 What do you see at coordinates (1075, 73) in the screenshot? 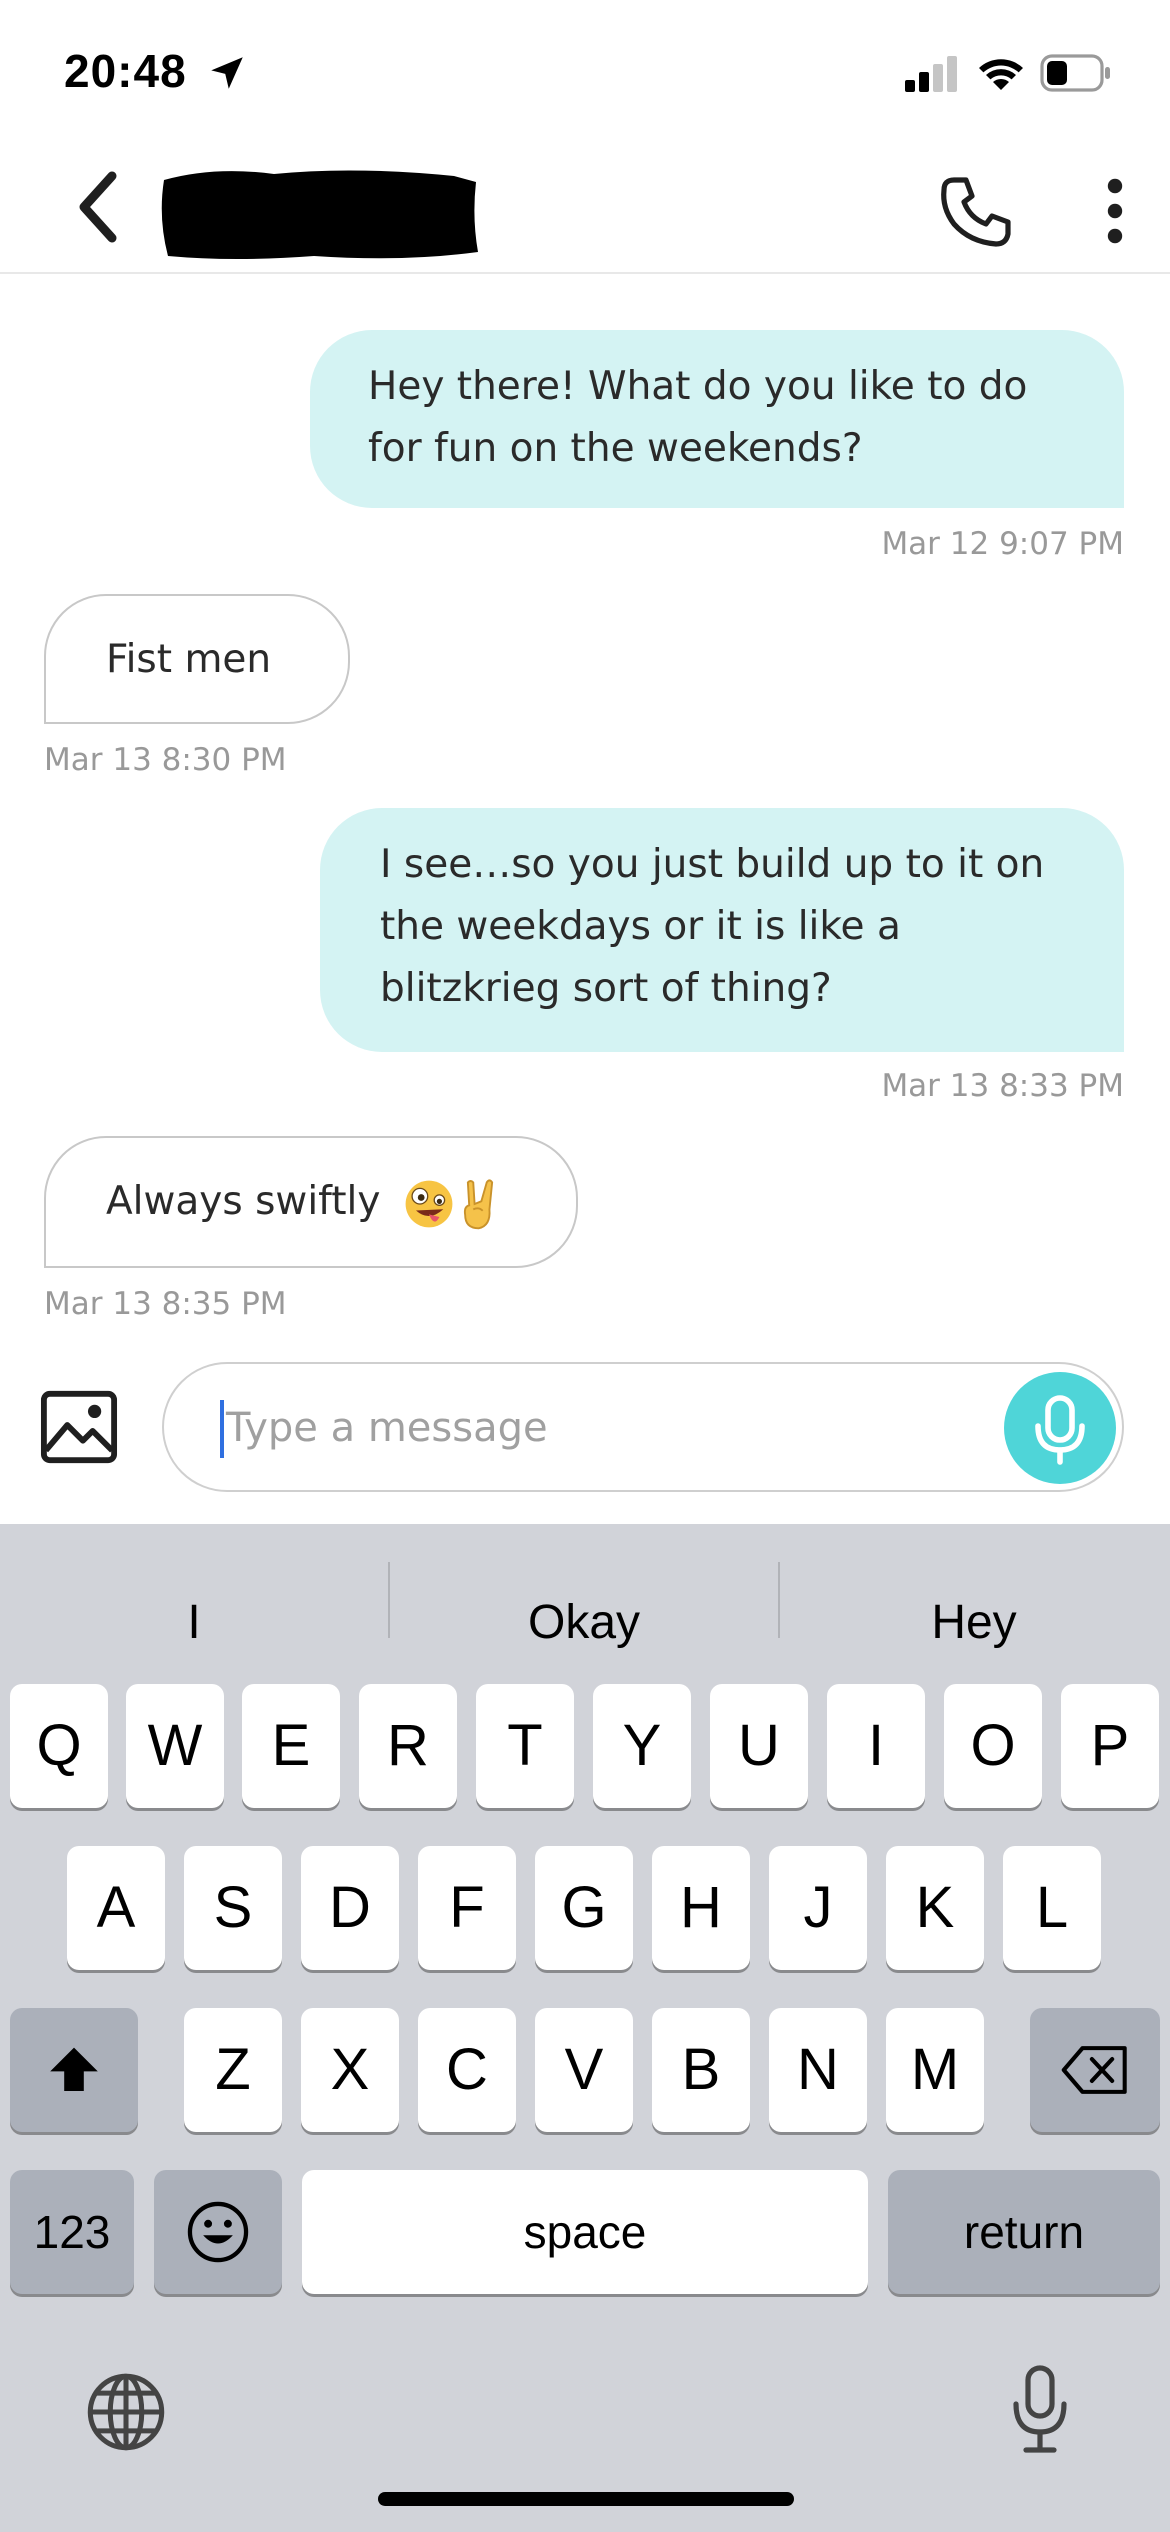
I see `battery-icon` at bounding box center [1075, 73].